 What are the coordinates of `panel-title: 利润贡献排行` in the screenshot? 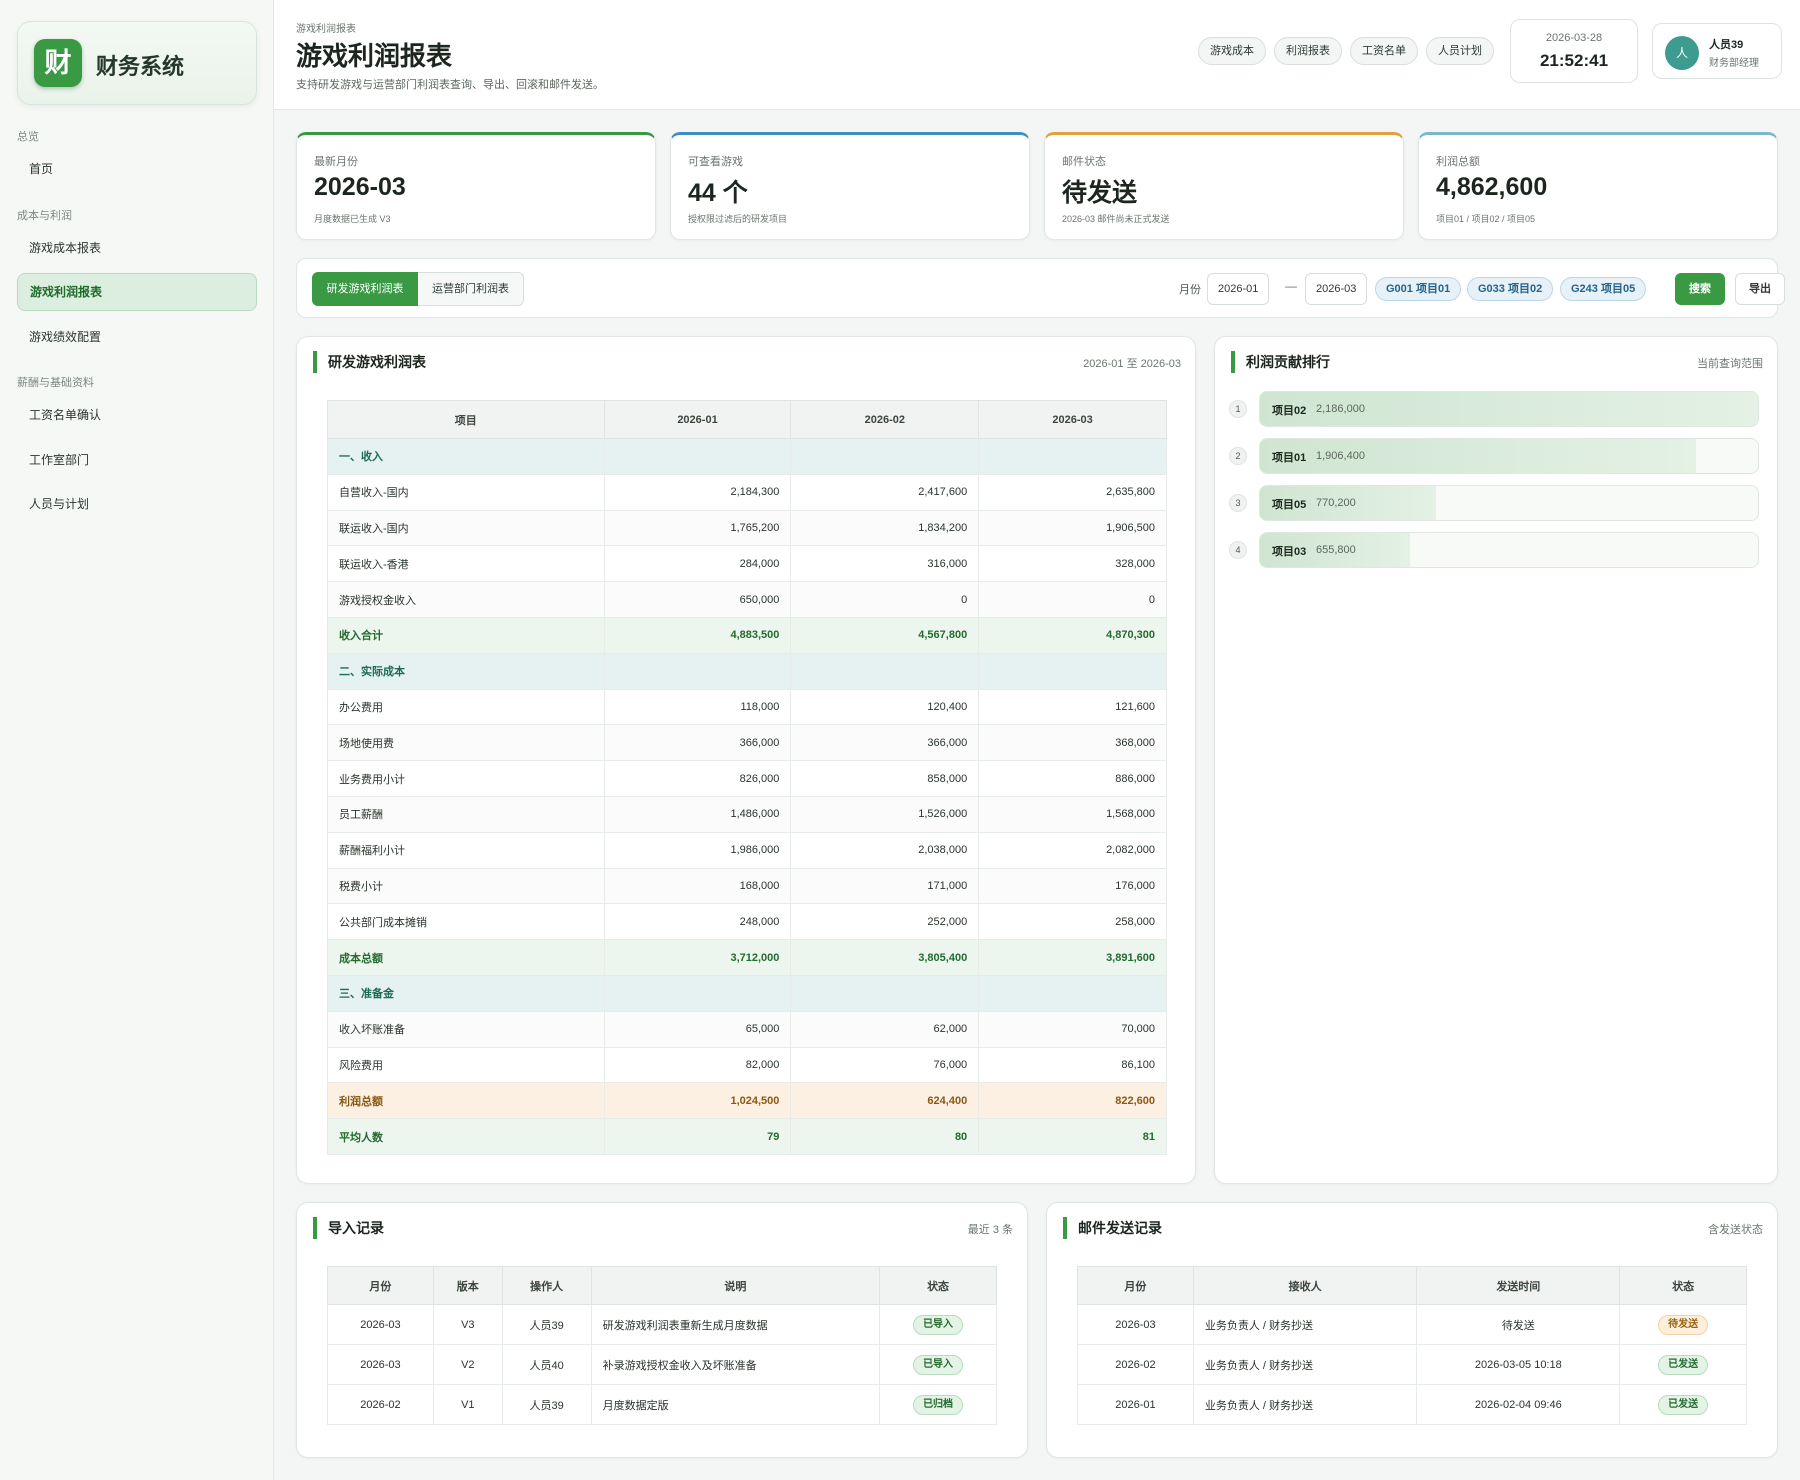 It's located at (1280, 362).